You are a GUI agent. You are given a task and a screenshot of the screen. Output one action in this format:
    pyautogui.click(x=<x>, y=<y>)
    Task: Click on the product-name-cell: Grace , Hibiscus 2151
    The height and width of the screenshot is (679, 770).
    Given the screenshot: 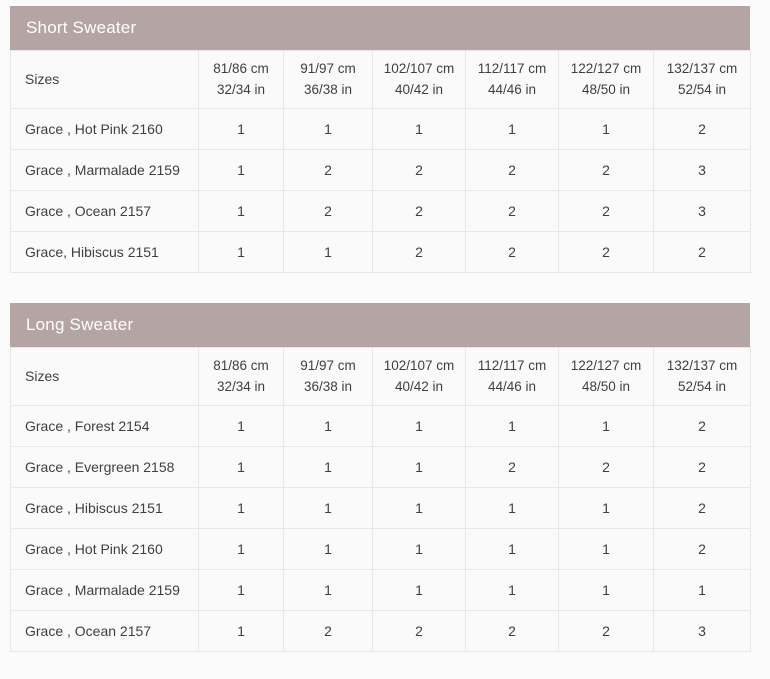 What is the action you would take?
    pyautogui.click(x=104, y=508)
    